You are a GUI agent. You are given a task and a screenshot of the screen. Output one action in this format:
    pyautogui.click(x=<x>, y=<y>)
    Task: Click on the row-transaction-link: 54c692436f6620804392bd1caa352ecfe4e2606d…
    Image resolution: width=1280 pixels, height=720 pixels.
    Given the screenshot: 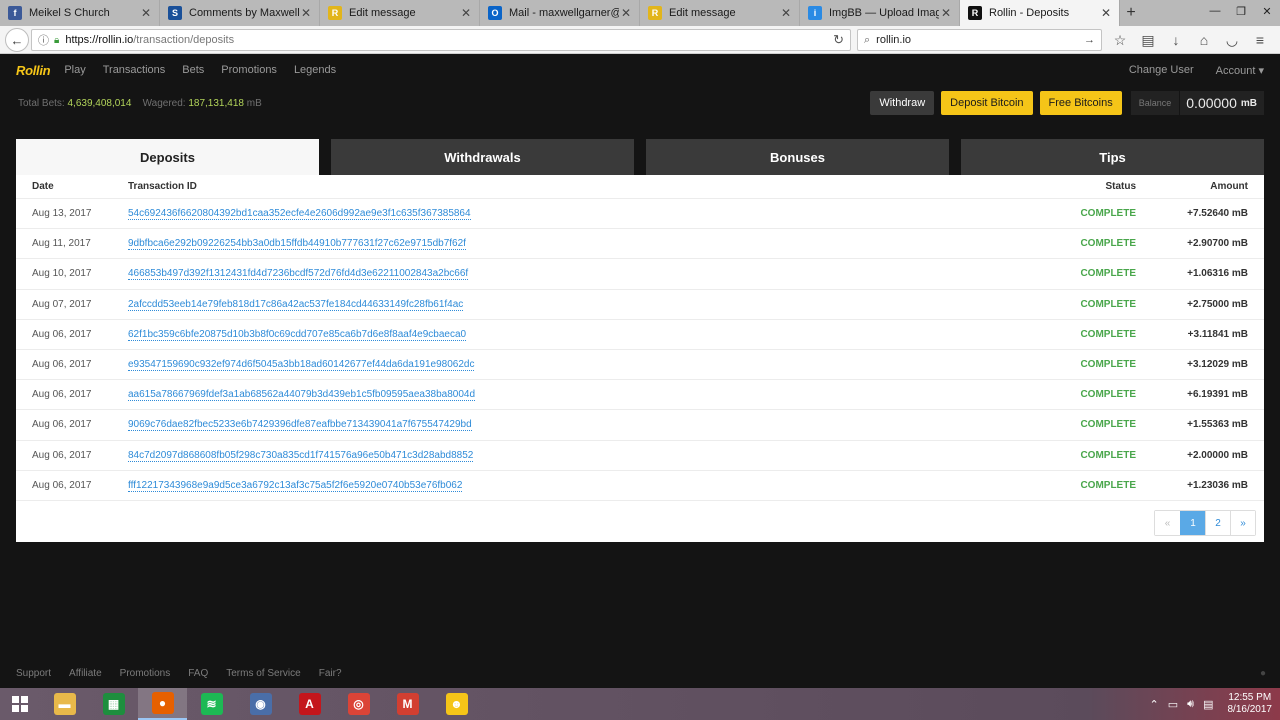 What is the action you would take?
    pyautogui.click(x=299, y=214)
    